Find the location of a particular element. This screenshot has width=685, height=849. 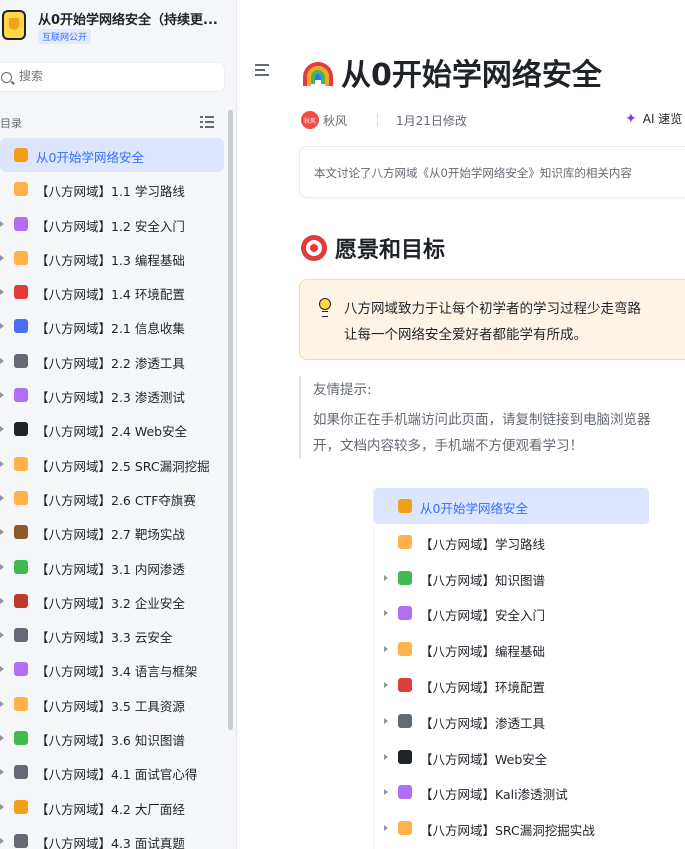

sidebar-scrollbar is located at coordinates (230, 420).